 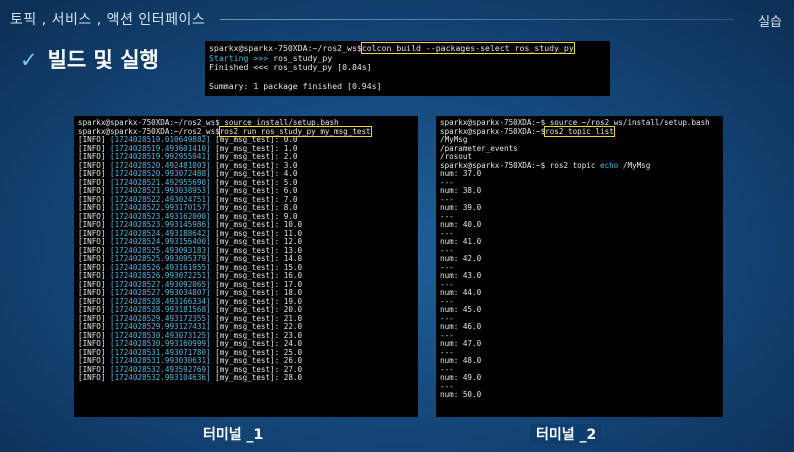 What do you see at coordinates (461, 292) in the screenshot?
I see `echo-num-line: num: 44.0` at bounding box center [461, 292].